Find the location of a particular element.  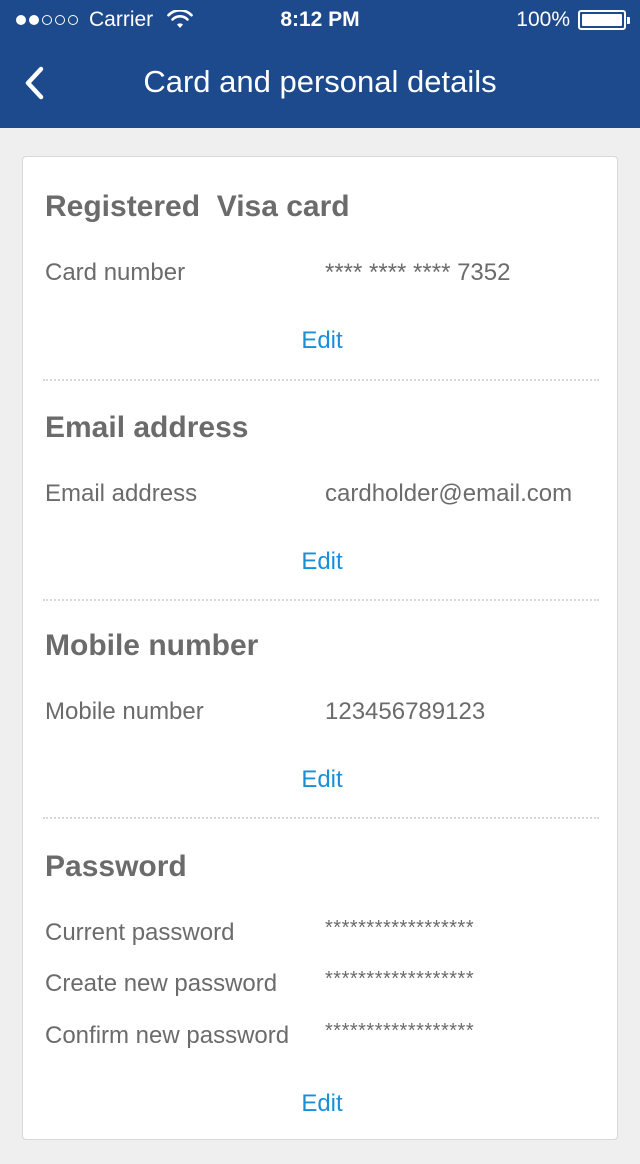

navigation-bar: Card and personal details is located at coordinates (320, 84).